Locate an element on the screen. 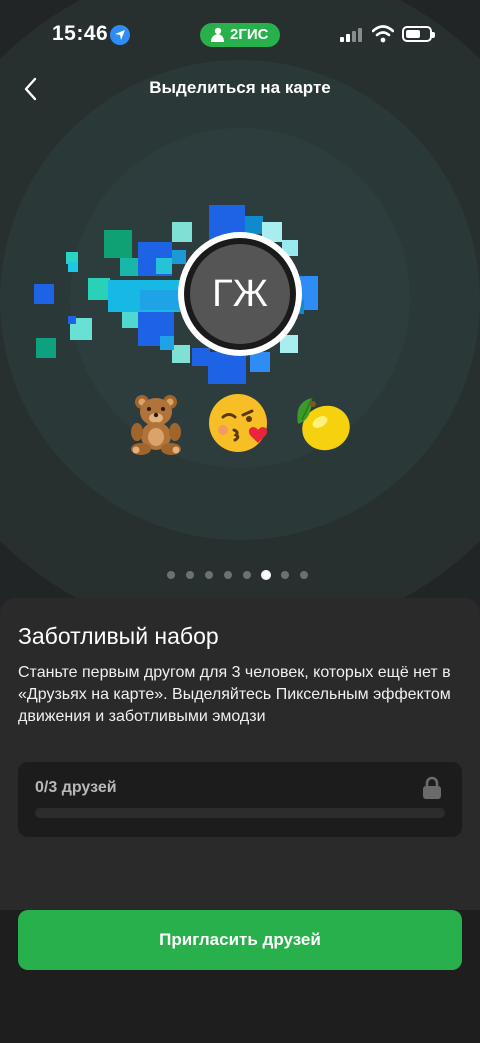  avatar-initials: ГЖ is located at coordinates (240, 294).